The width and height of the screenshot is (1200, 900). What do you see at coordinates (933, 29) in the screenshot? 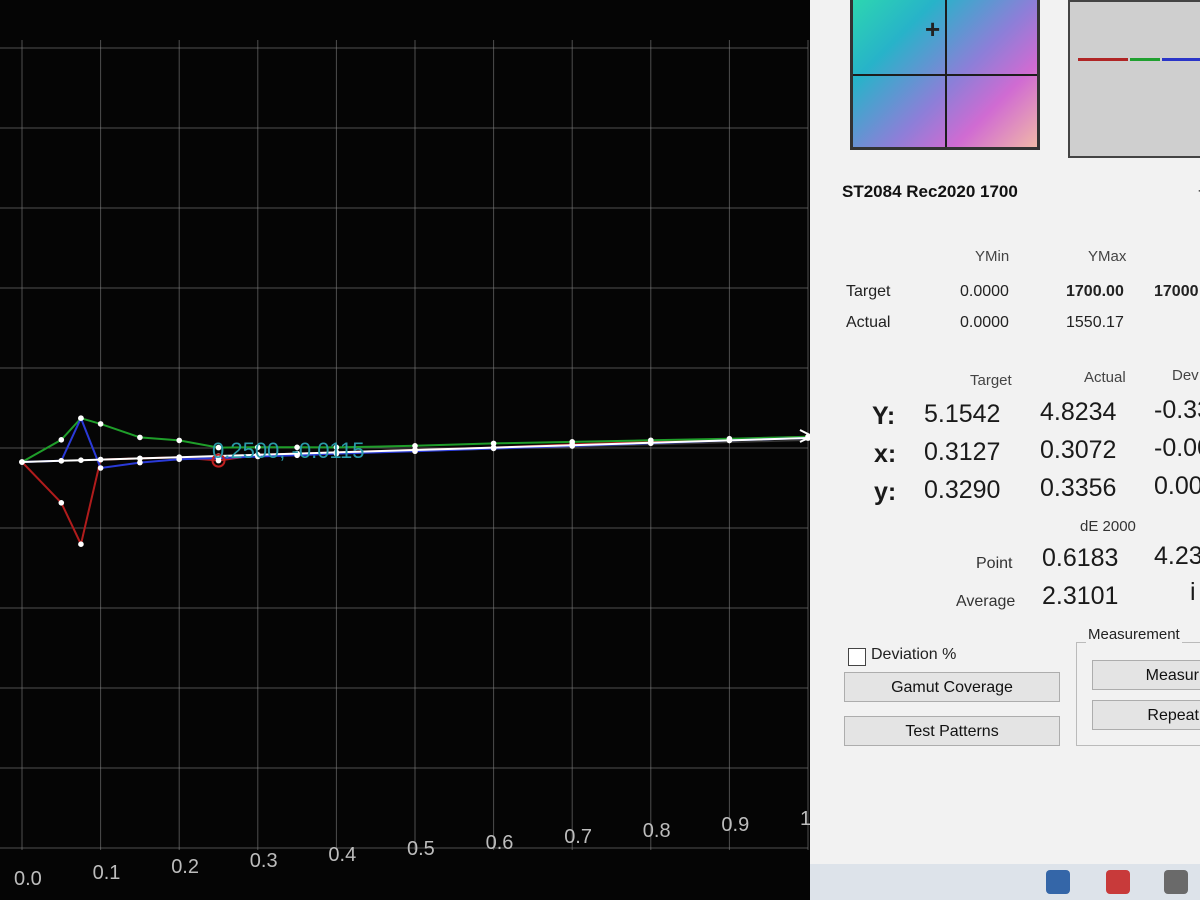
I see `crosshair-icon: +` at bounding box center [933, 29].